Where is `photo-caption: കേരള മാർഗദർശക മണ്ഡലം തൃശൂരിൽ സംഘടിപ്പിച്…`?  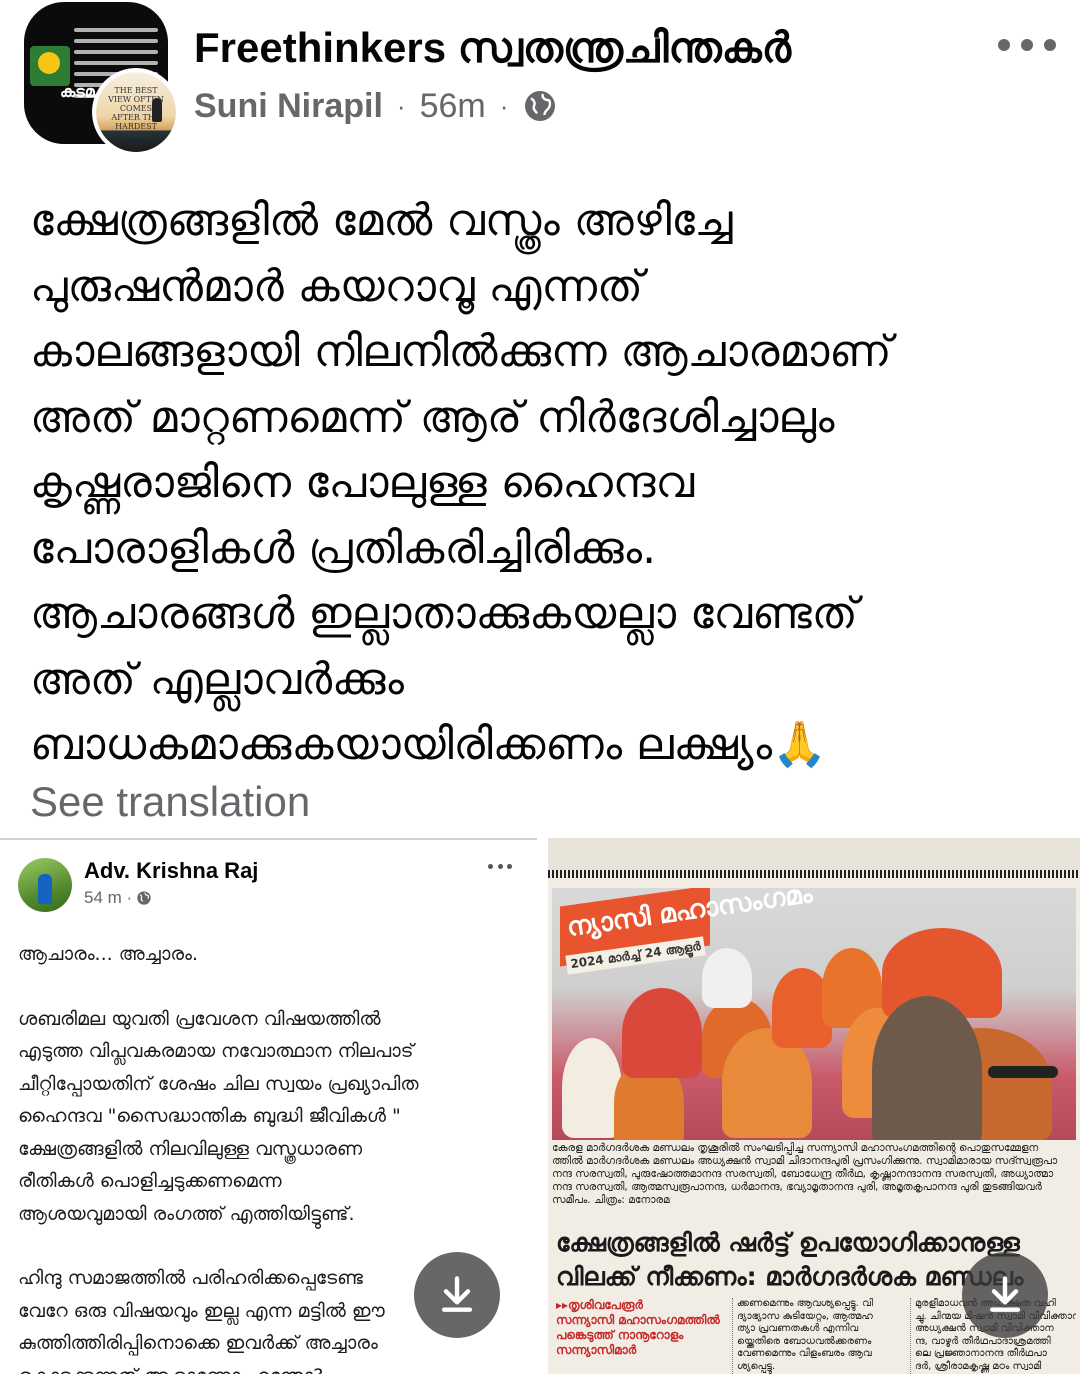 photo-caption: കേരള മാർഗദർശക മണ്ഡലം തൃശൂരിൽ സംഘടിപ്പിച്… is located at coordinates (814, 1174).